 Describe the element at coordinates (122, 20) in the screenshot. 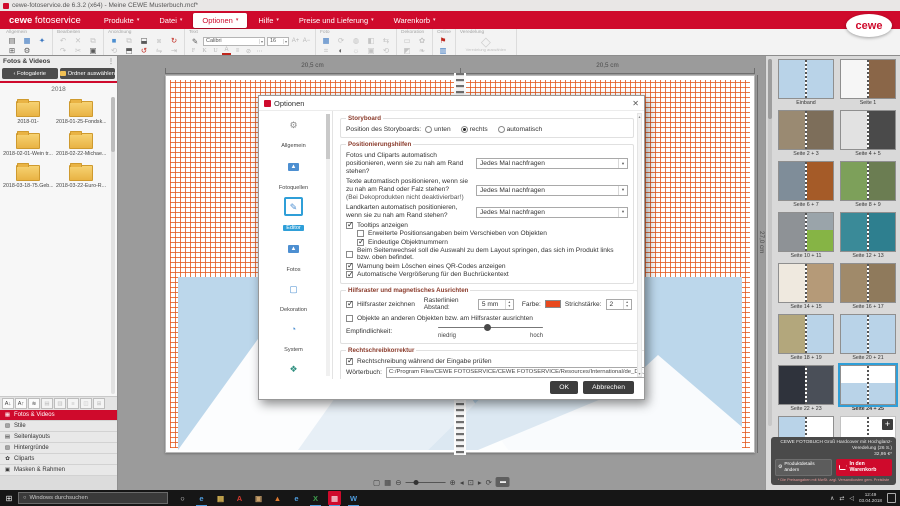

I see `menu-item: Produkte ▾` at that location.